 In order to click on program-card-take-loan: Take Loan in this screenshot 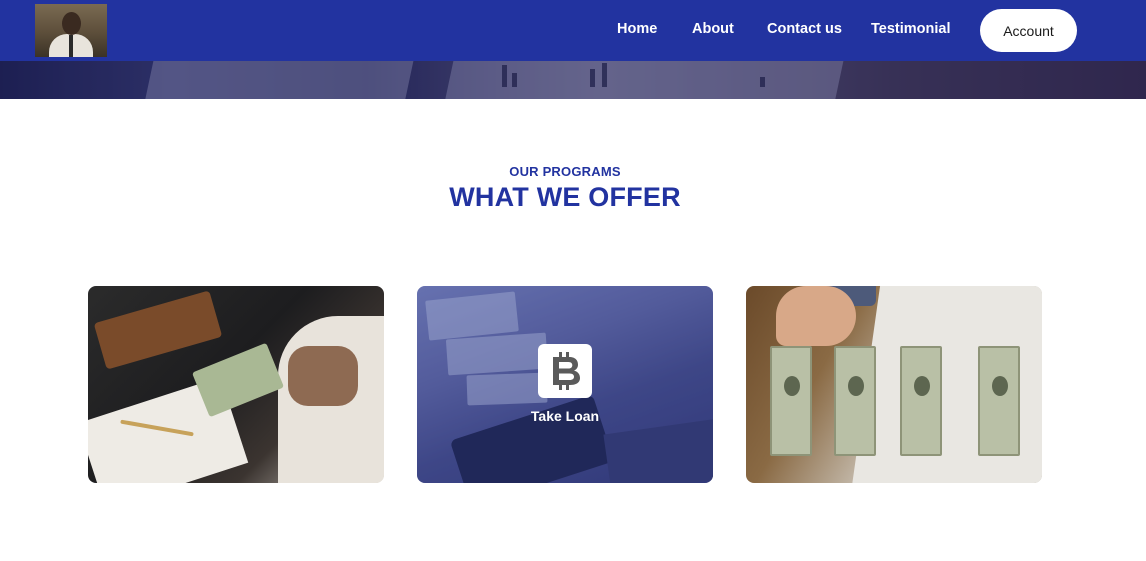, I will do `click(565, 384)`.